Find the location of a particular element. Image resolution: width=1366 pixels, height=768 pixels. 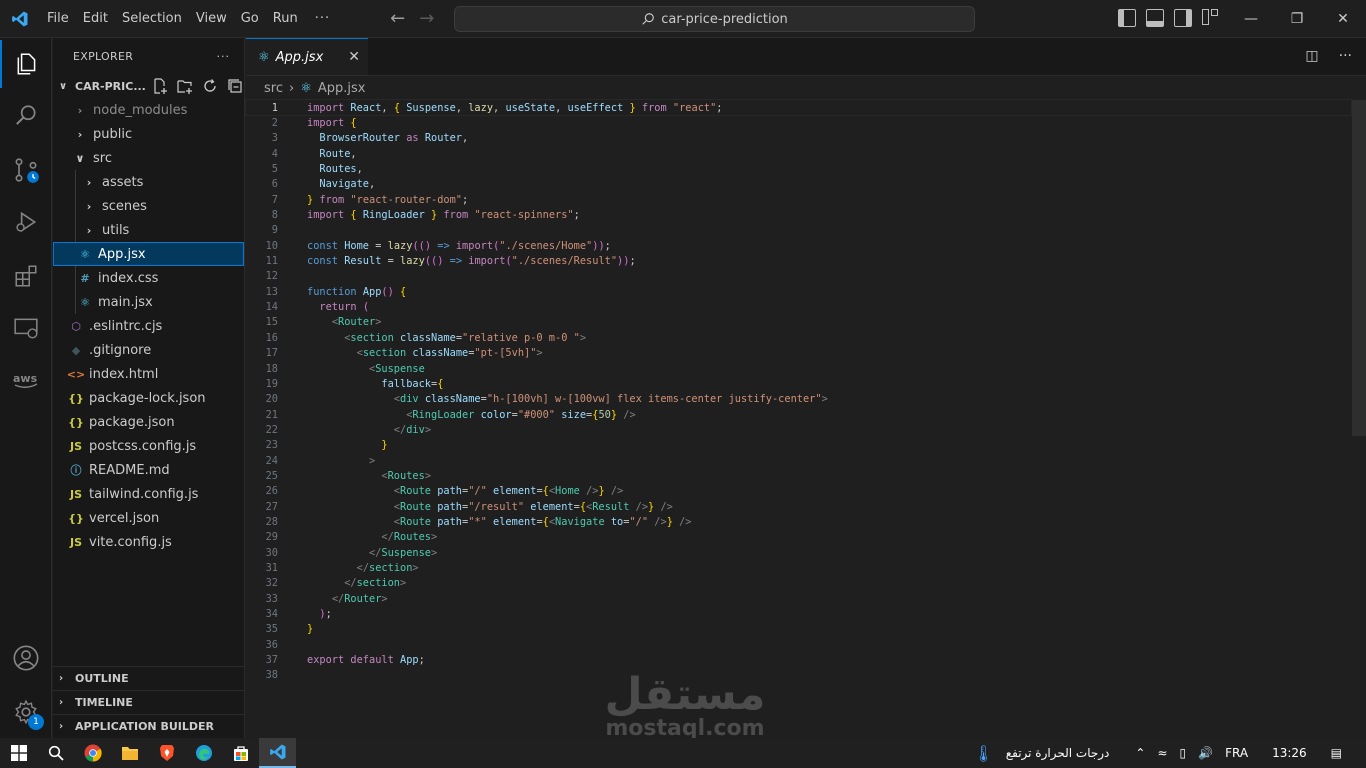

tree-item-package-lock: {} package-lock.json is located at coordinates (148, 398).